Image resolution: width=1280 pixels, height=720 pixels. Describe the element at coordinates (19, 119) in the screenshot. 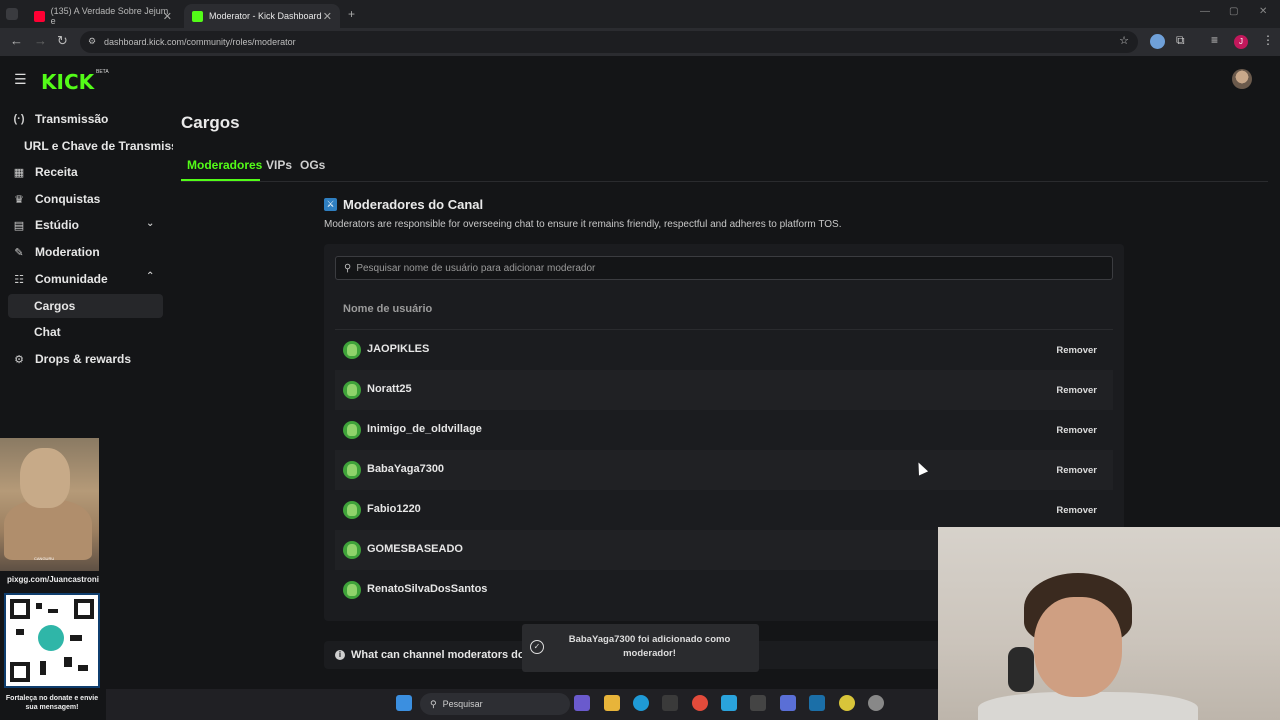

I see `broadcast-icon: (·)` at that location.